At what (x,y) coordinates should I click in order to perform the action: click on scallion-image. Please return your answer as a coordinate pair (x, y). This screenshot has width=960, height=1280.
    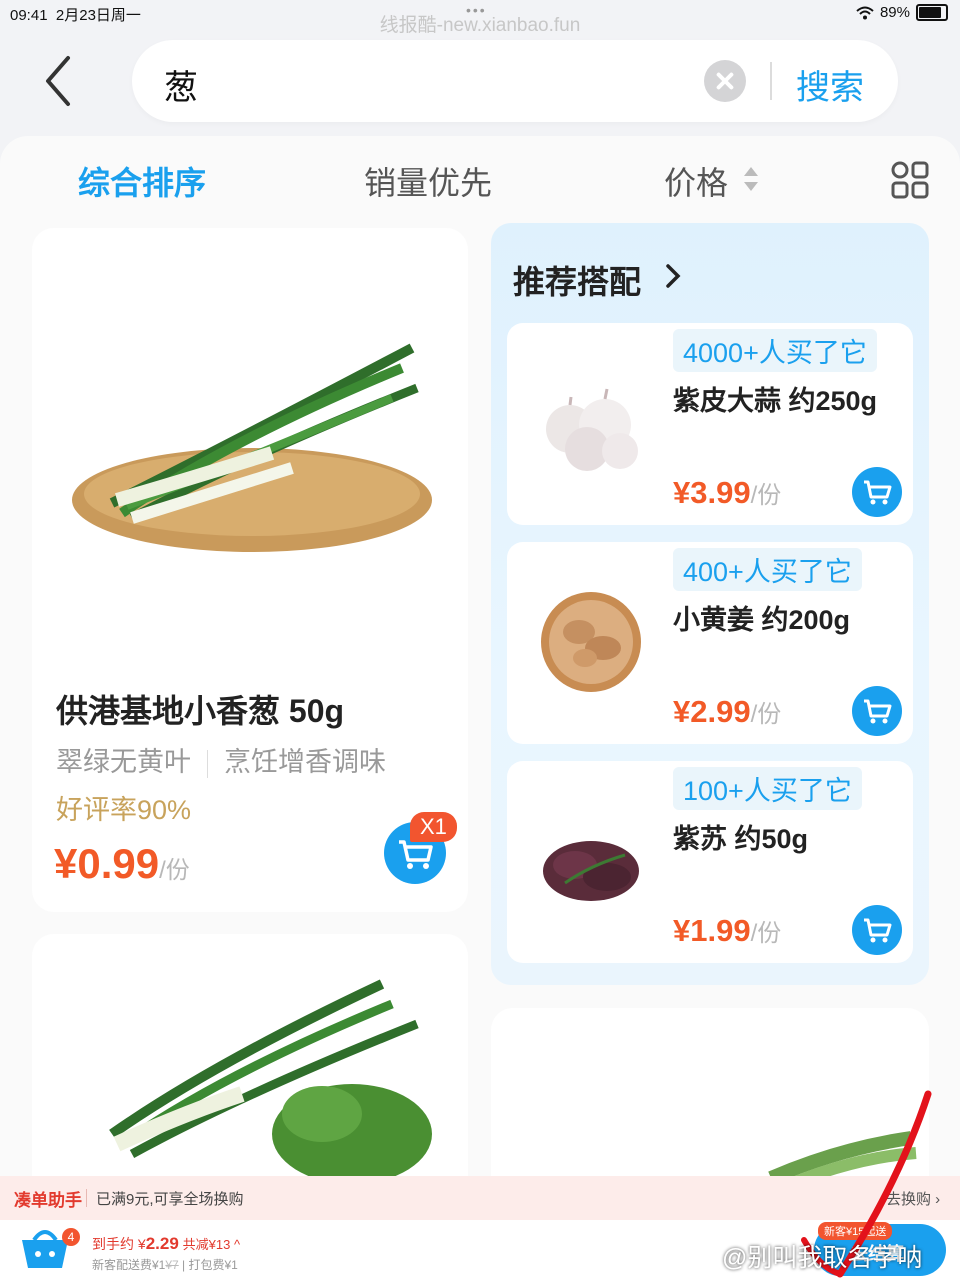
    Looking at the image, I should click on (252, 447).